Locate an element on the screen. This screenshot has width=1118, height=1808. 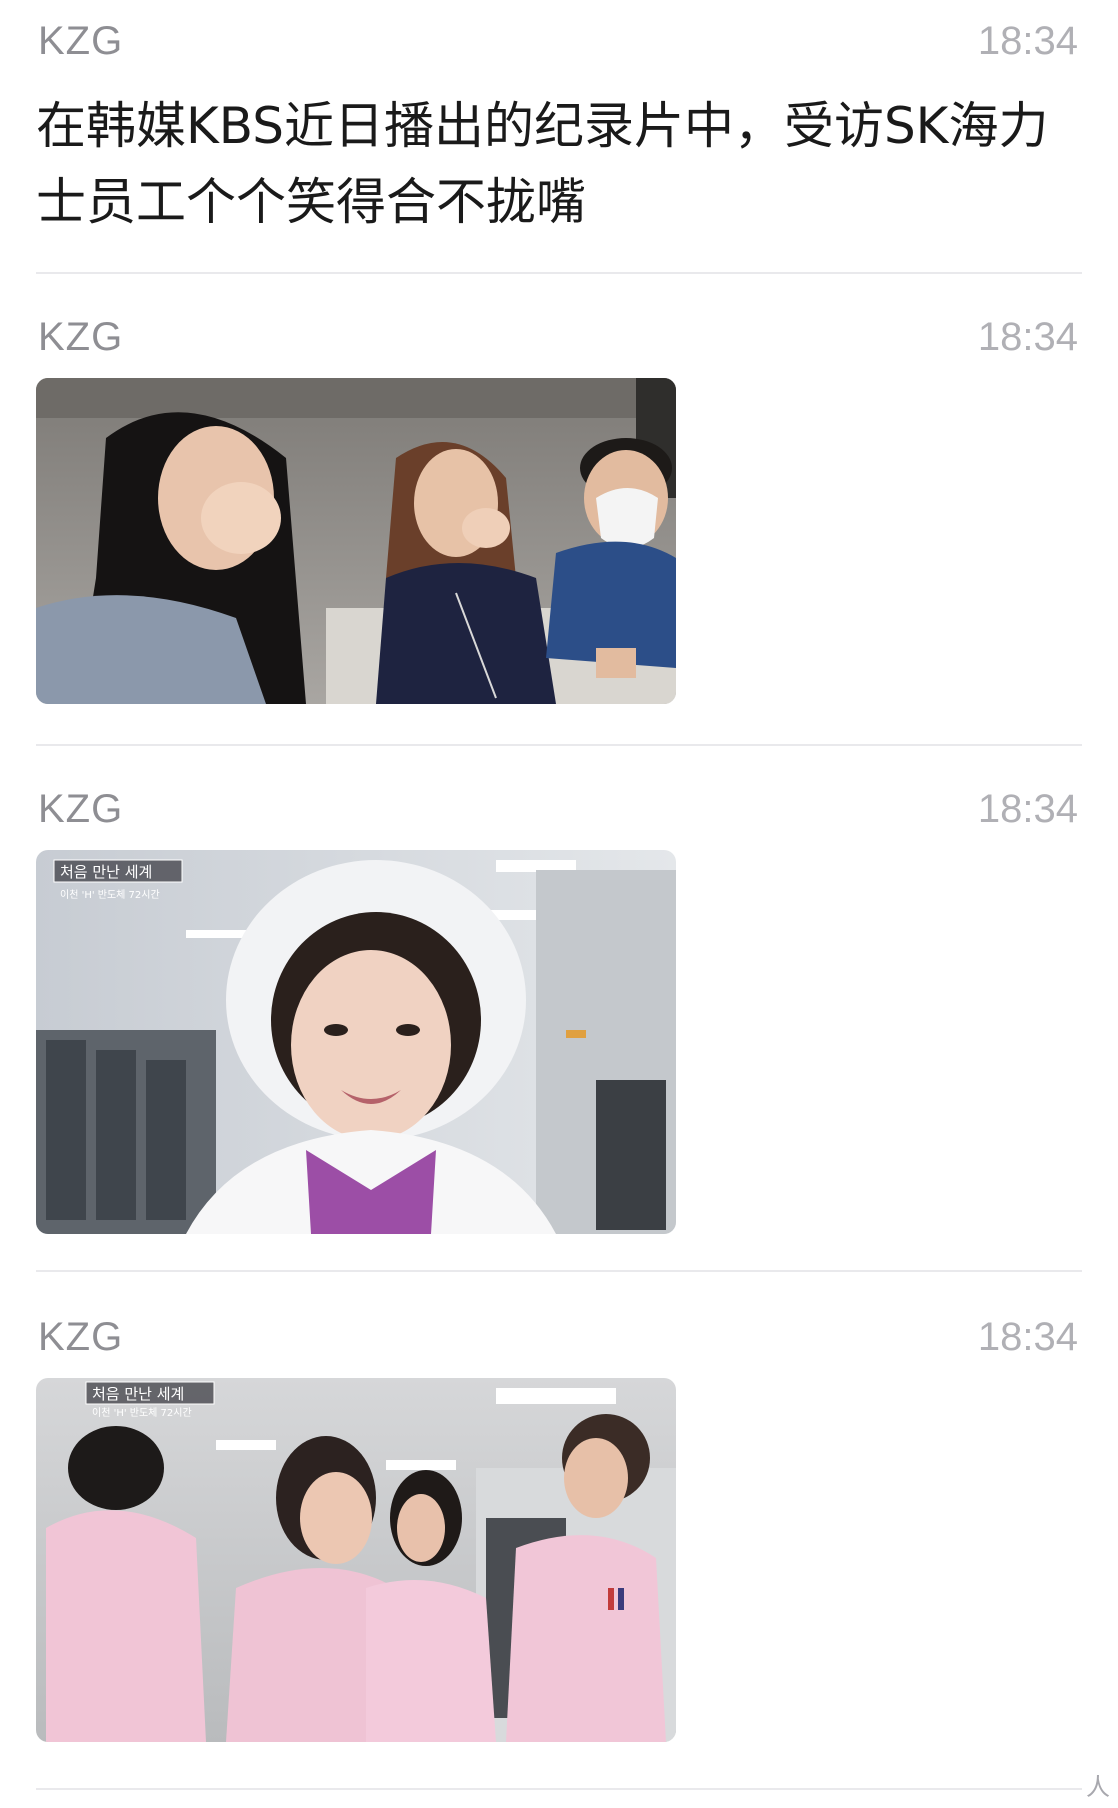
photo-cleanroom-group: 처음 만난 세계 이천 'H' 반도체 72시간 is located at coordinates (356, 1560).